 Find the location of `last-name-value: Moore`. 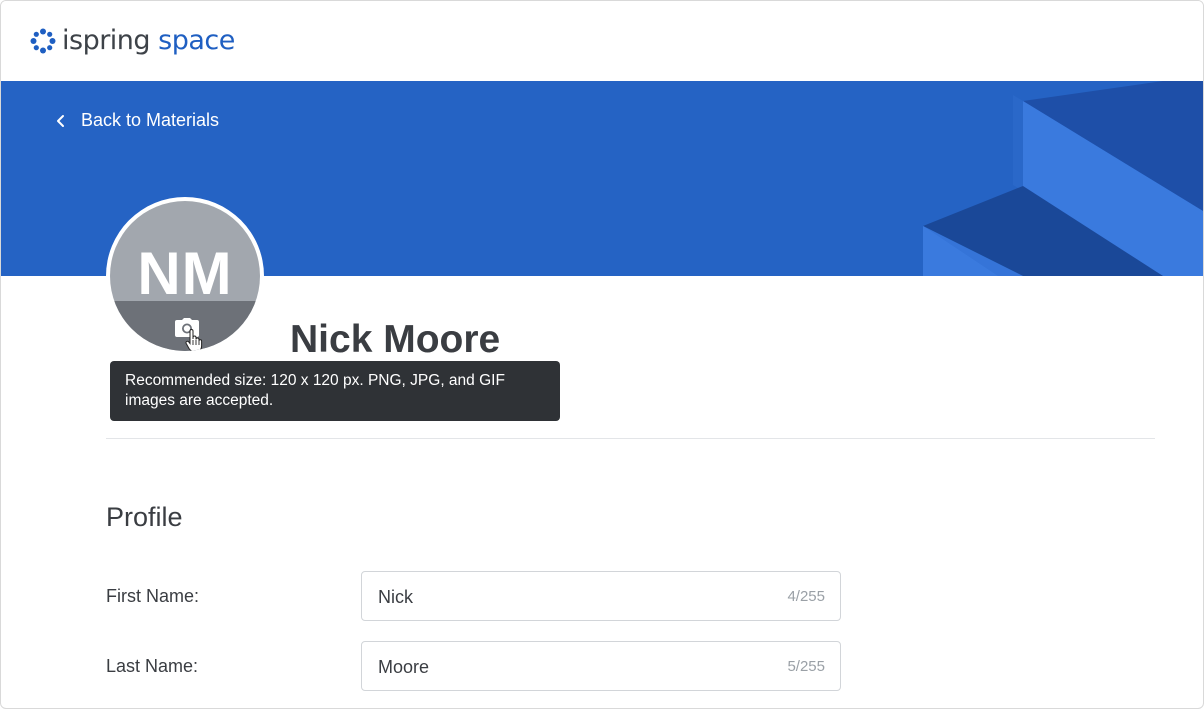

last-name-value: Moore is located at coordinates (404, 667).